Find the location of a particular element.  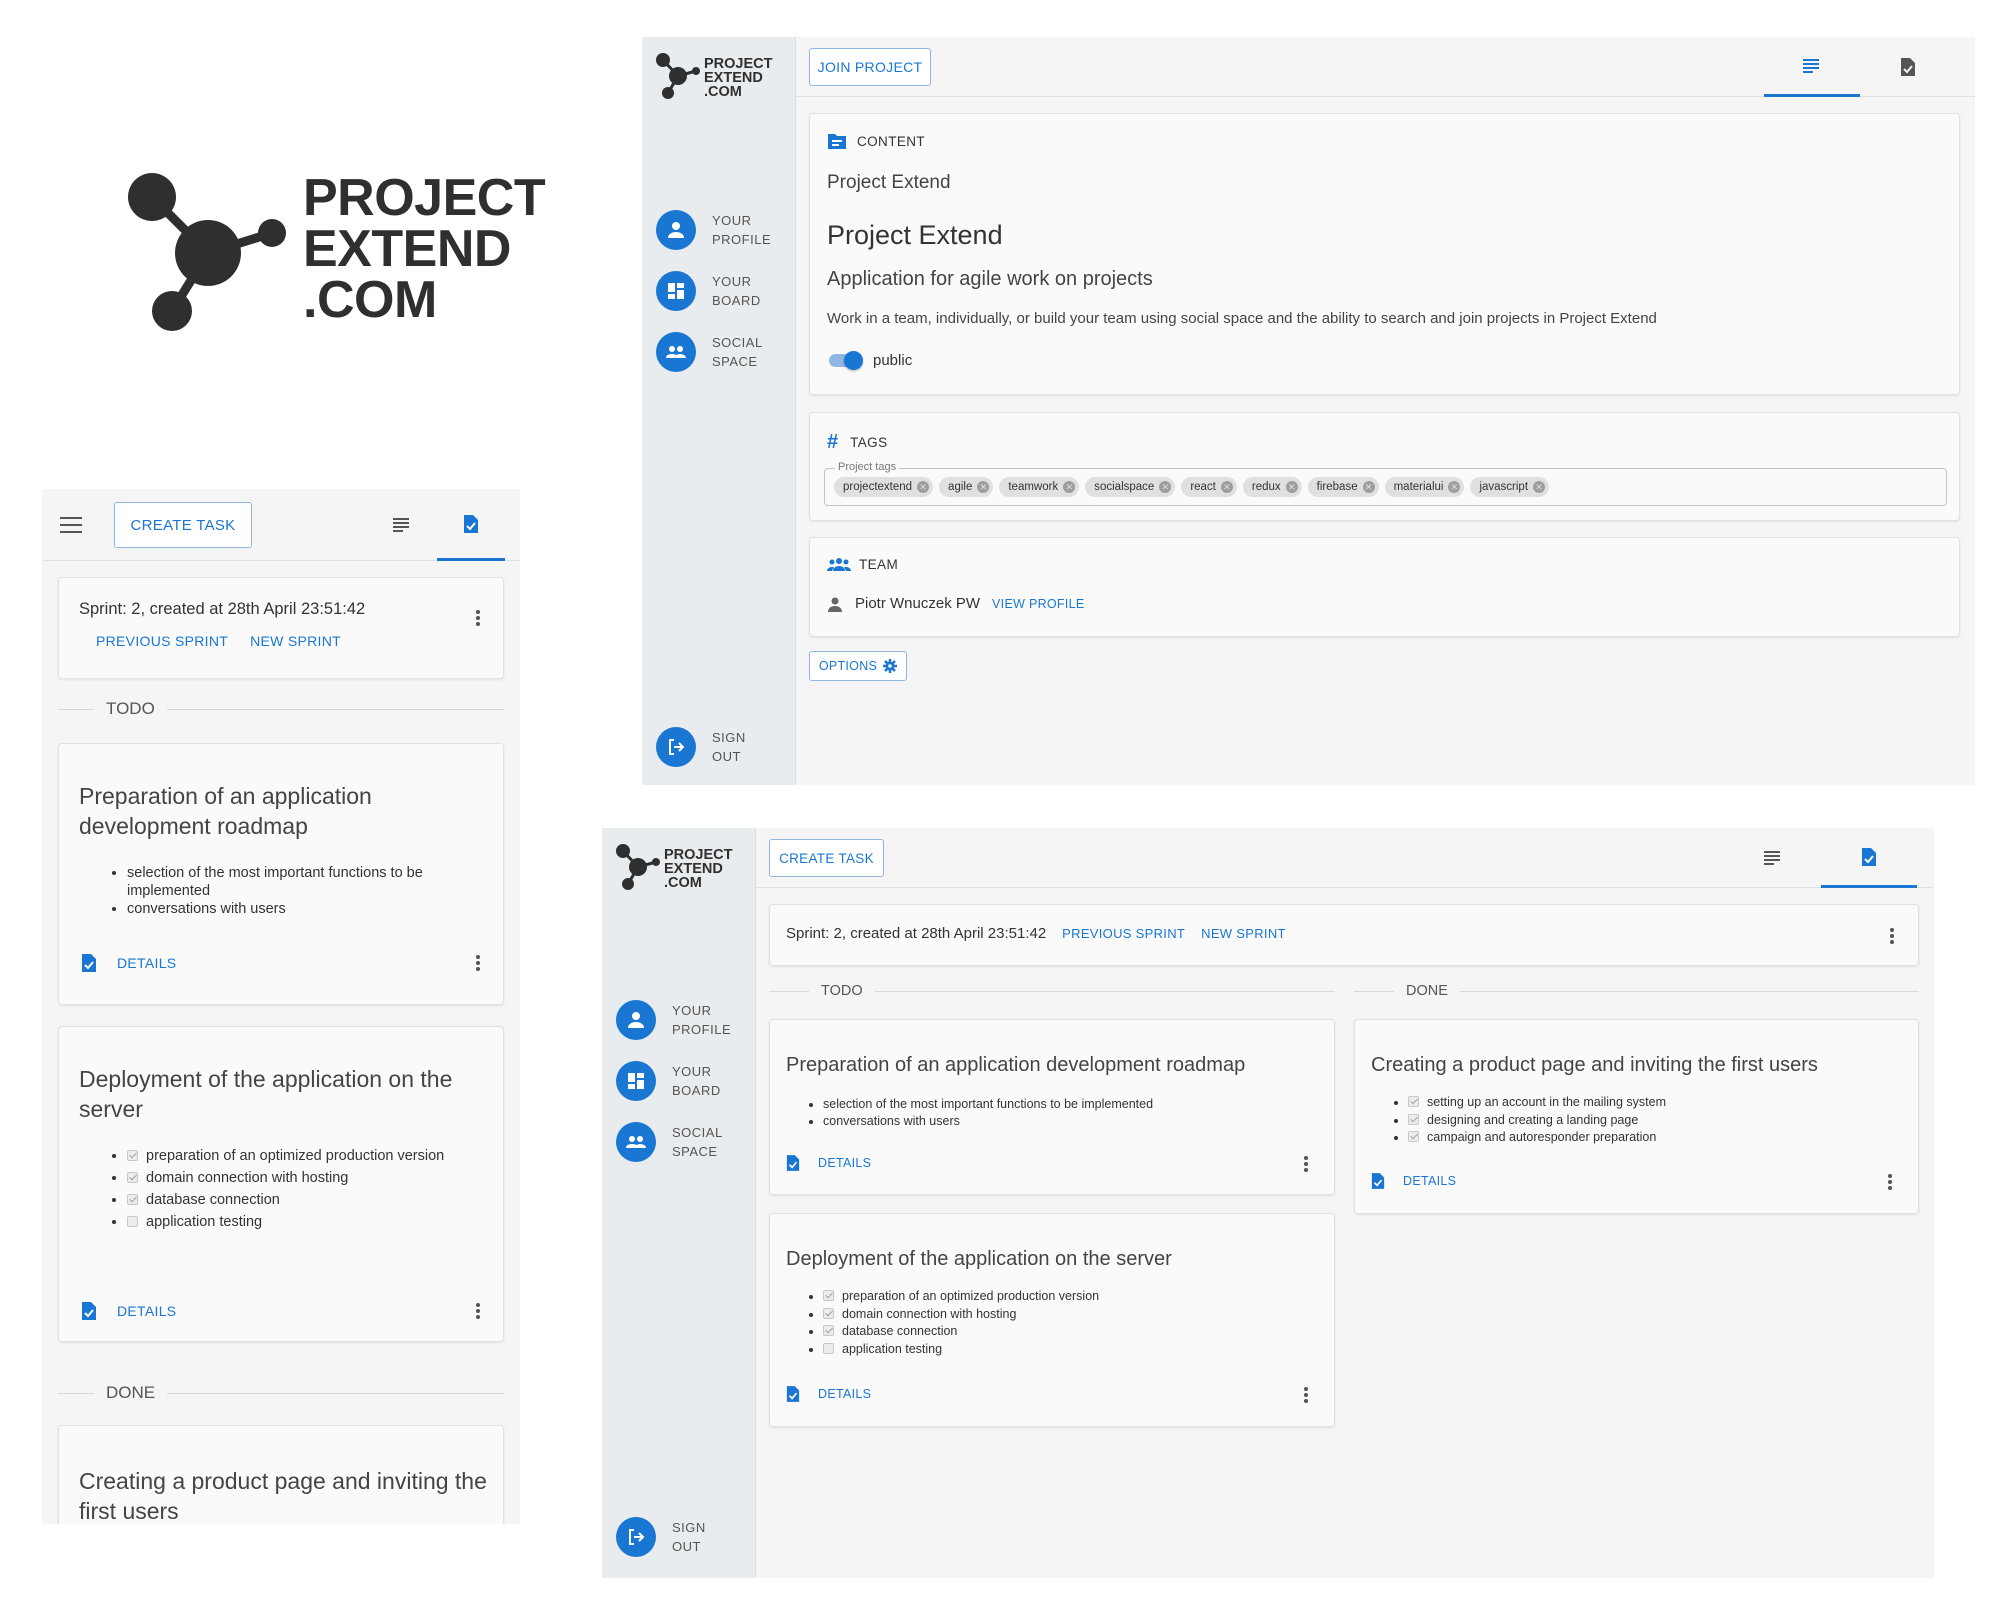

content-header: CONTENT is located at coordinates (891, 141).